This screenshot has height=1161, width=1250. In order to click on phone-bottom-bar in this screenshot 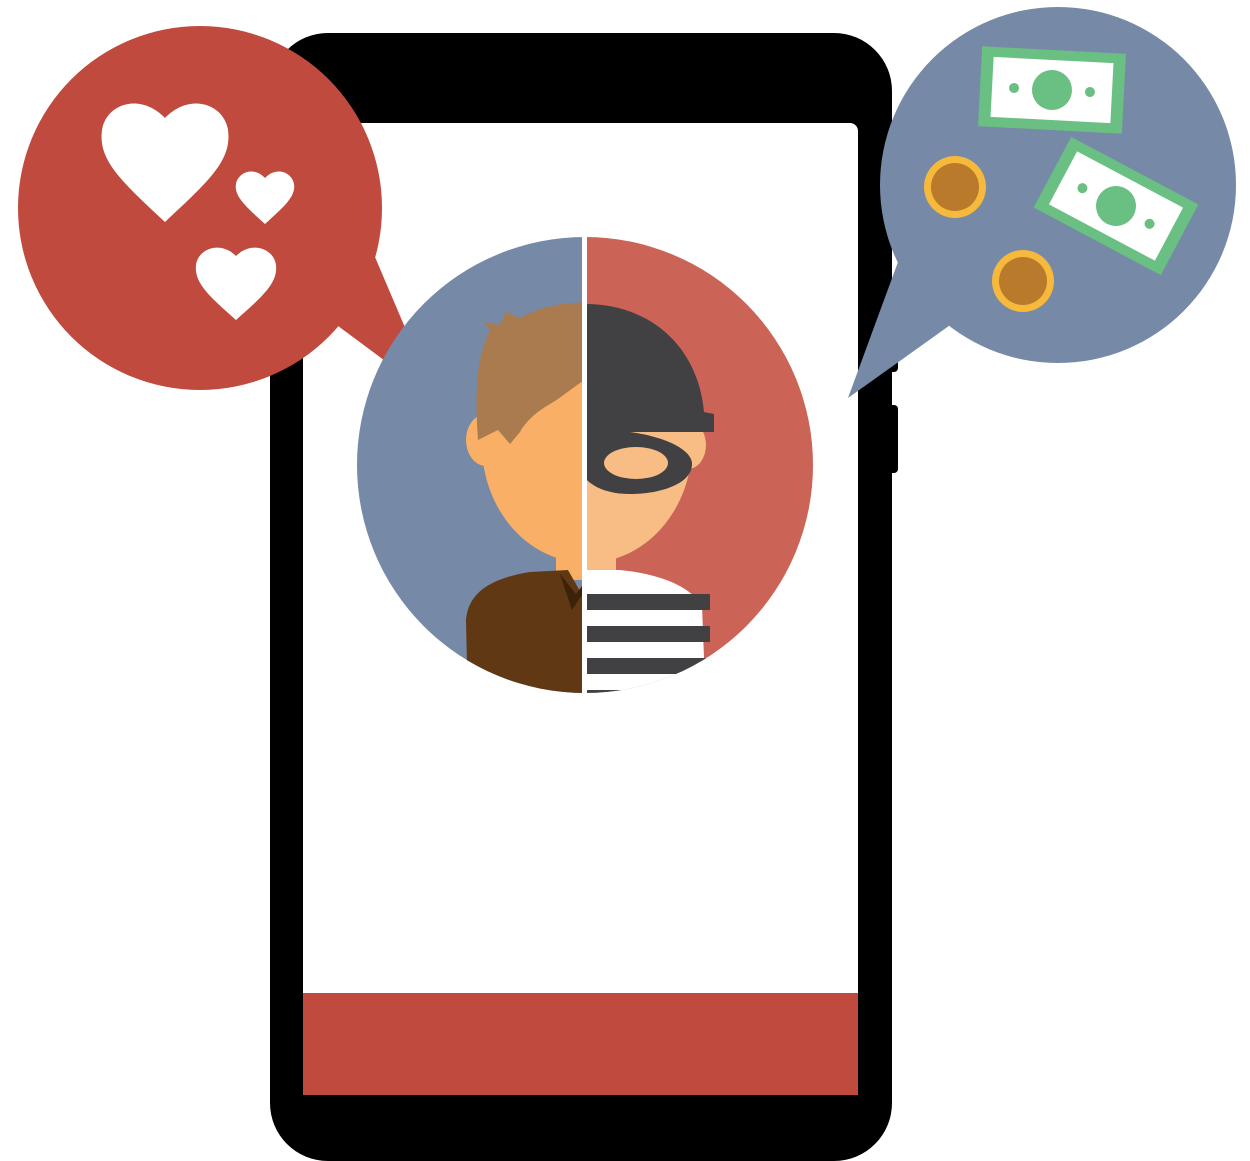, I will do `click(580, 1044)`.